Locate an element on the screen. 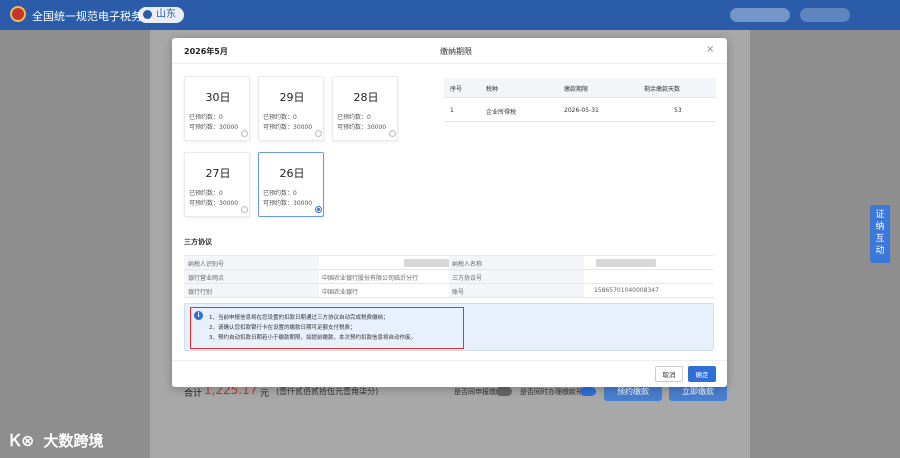  column-header: 缴款期限 is located at coordinates (576, 89).